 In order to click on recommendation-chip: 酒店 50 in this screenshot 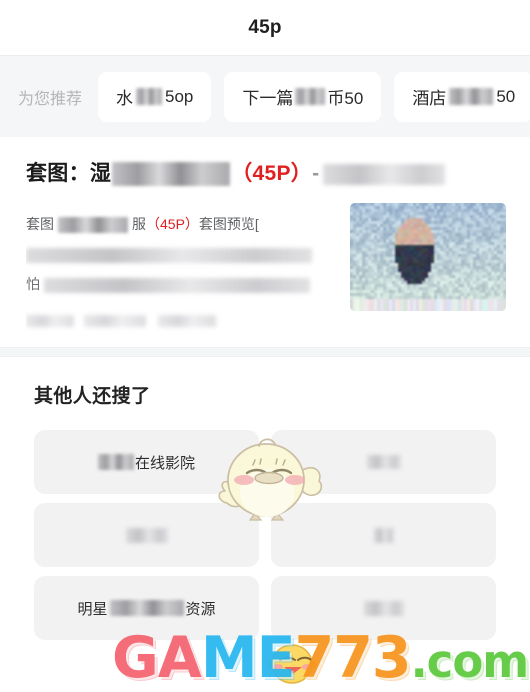, I will do `click(462, 96)`.